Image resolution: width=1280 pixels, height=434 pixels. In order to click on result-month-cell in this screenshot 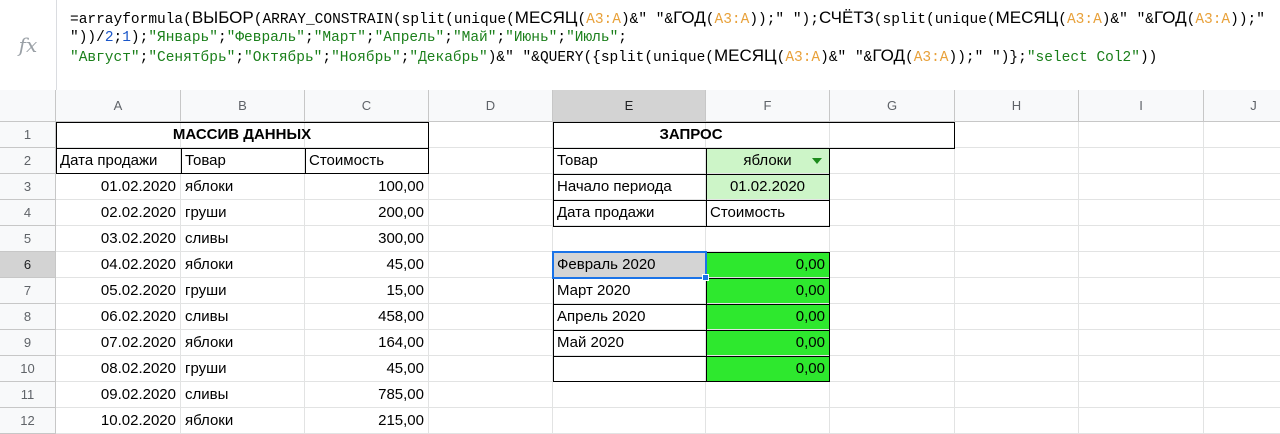, I will do `click(629, 369)`.